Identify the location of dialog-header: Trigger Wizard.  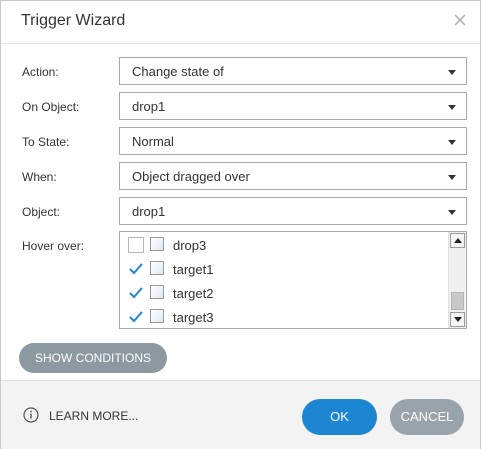
(240, 22).